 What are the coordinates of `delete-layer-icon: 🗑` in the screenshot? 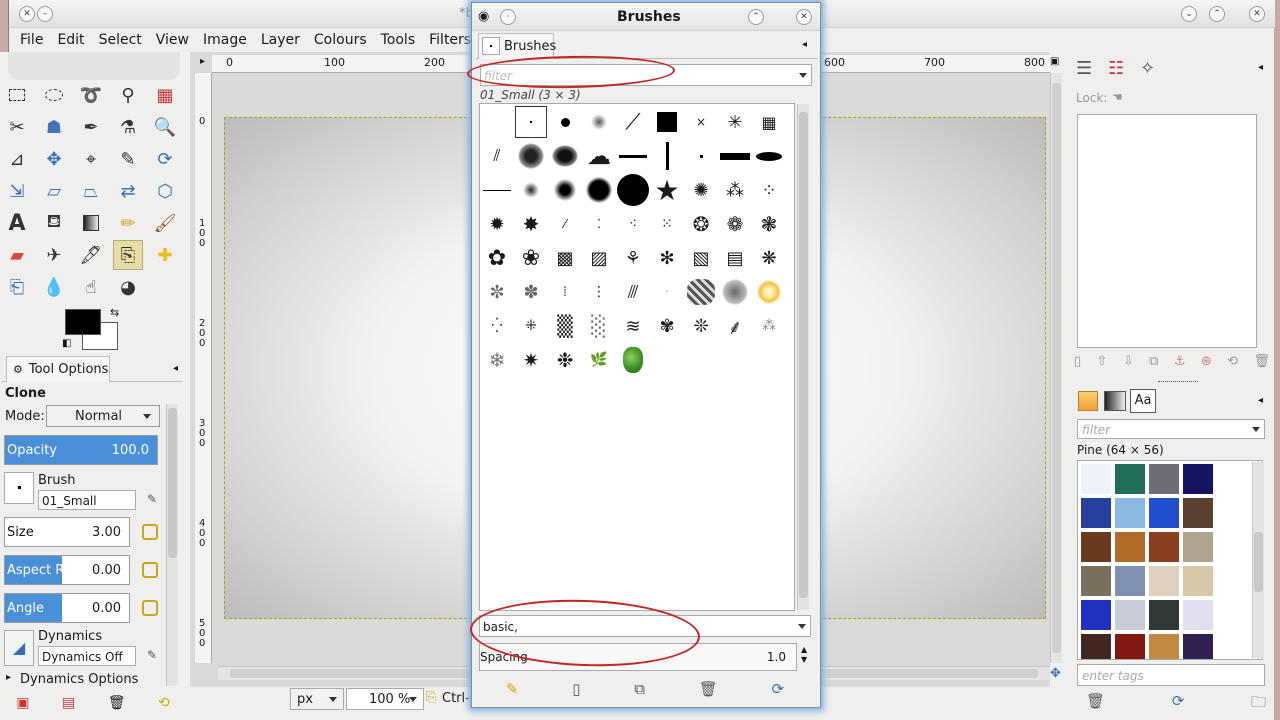 It's located at (1261, 365).